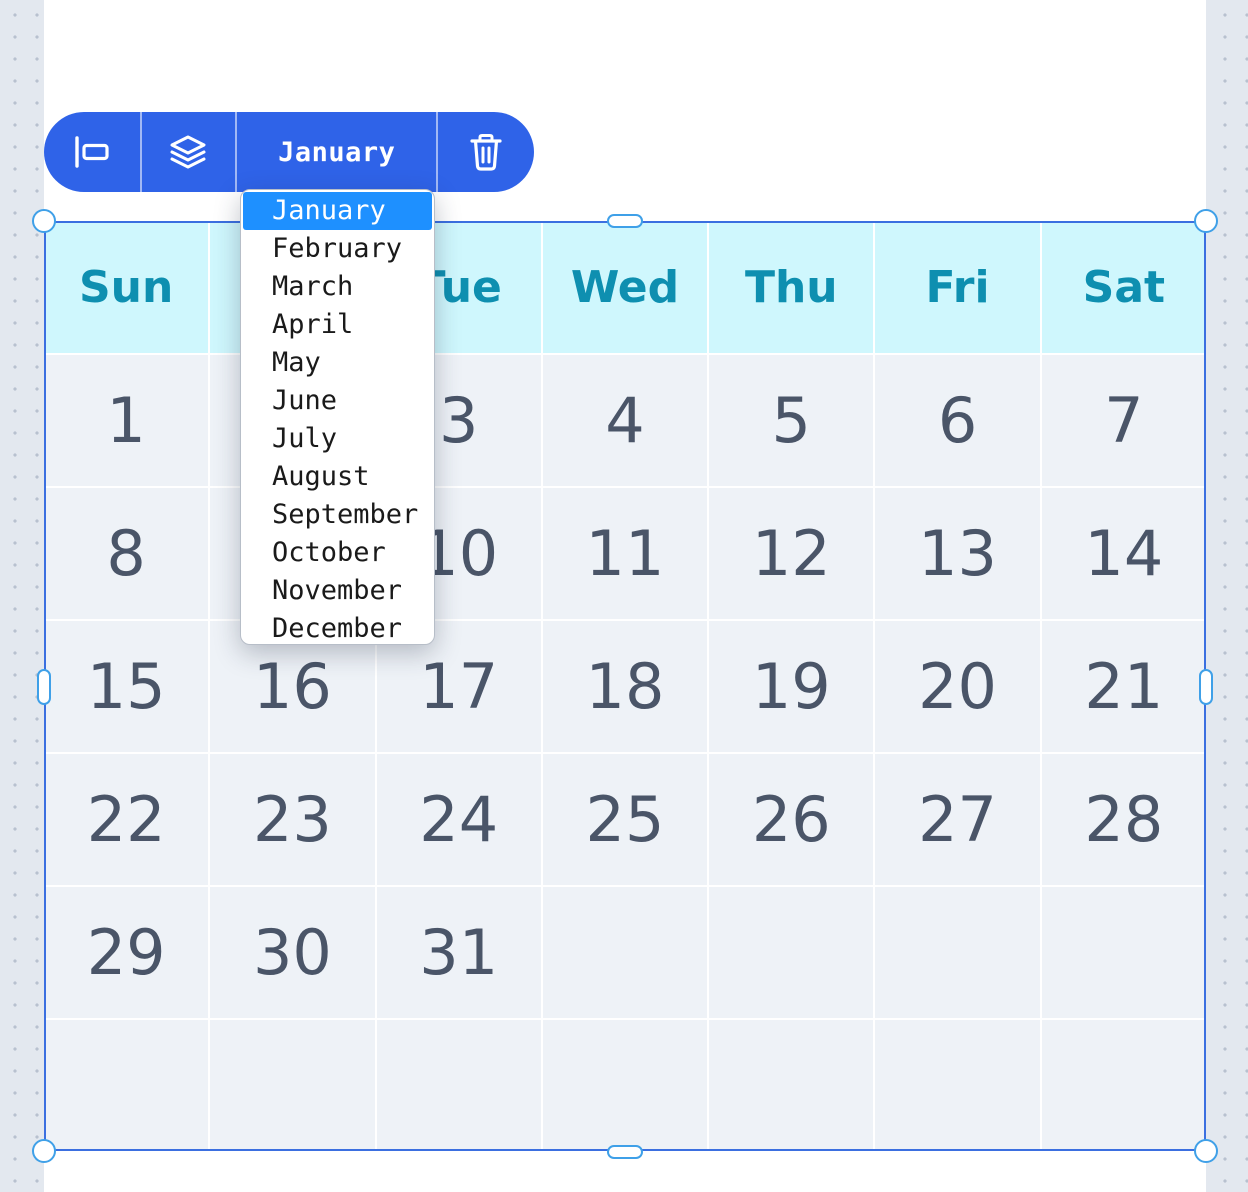  What do you see at coordinates (1123, 819) in the screenshot?
I see `day-cell: 28` at bounding box center [1123, 819].